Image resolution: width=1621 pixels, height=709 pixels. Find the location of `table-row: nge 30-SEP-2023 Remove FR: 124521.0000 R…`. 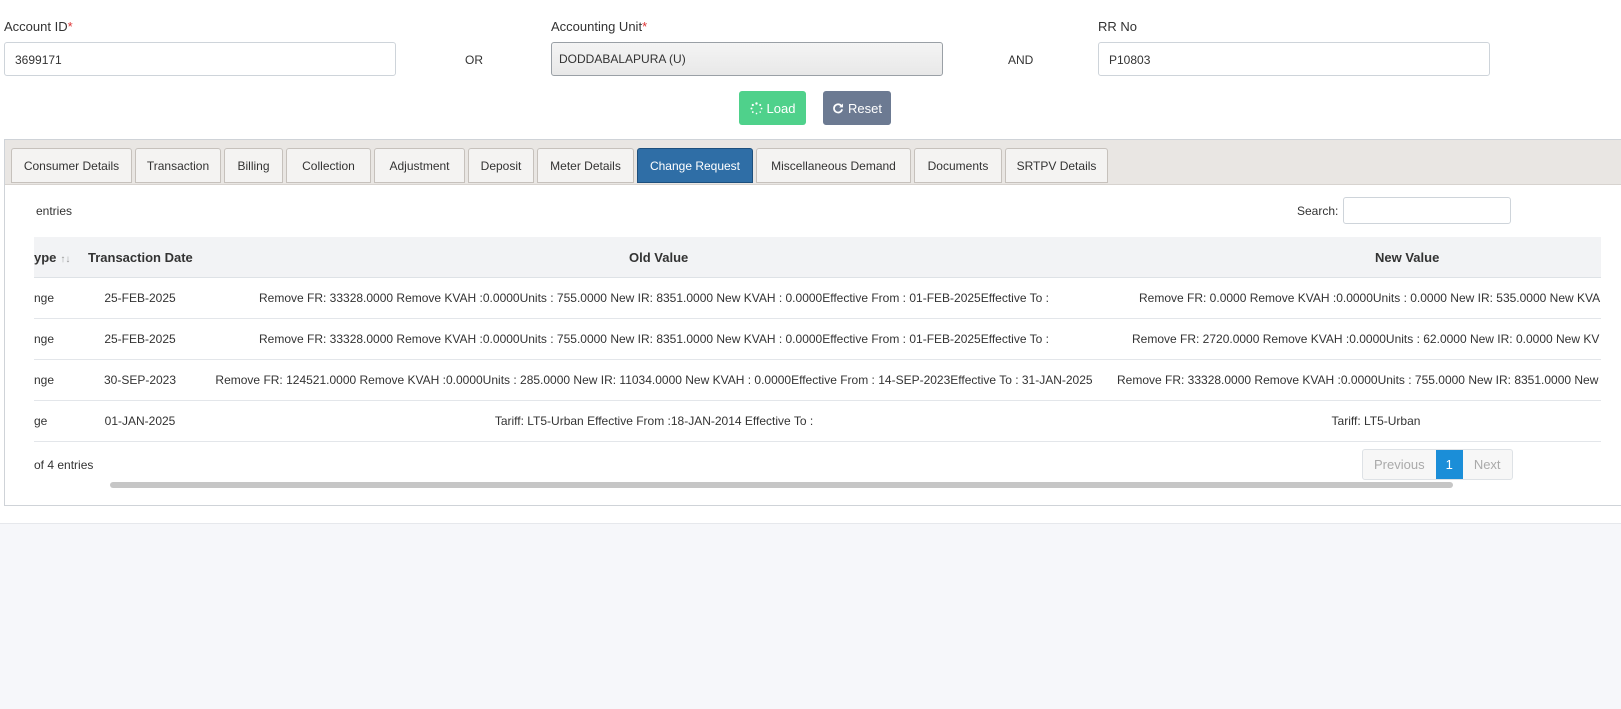

table-row: nge 30-SEP-2023 Remove FR: 124521.0000 R… is located at coordinates (817, 380).